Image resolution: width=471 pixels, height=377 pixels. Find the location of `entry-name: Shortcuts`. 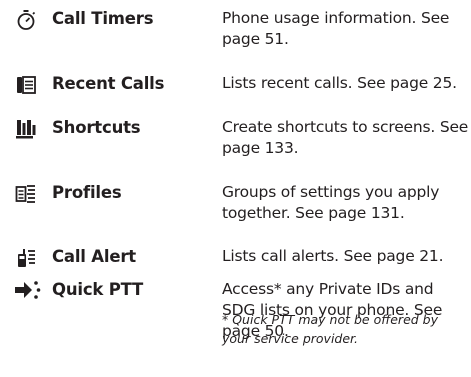

entry-name: Shortcuts is located at coordinates (96, 127).